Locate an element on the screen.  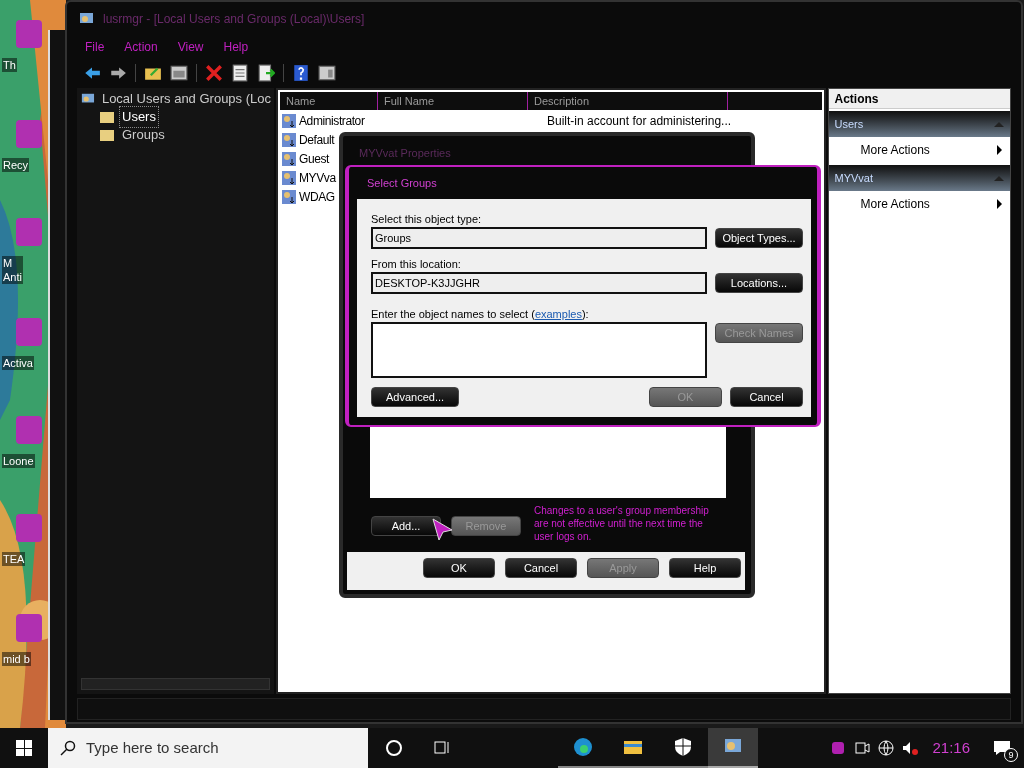
list-icon is located at coordinates (240, 73).